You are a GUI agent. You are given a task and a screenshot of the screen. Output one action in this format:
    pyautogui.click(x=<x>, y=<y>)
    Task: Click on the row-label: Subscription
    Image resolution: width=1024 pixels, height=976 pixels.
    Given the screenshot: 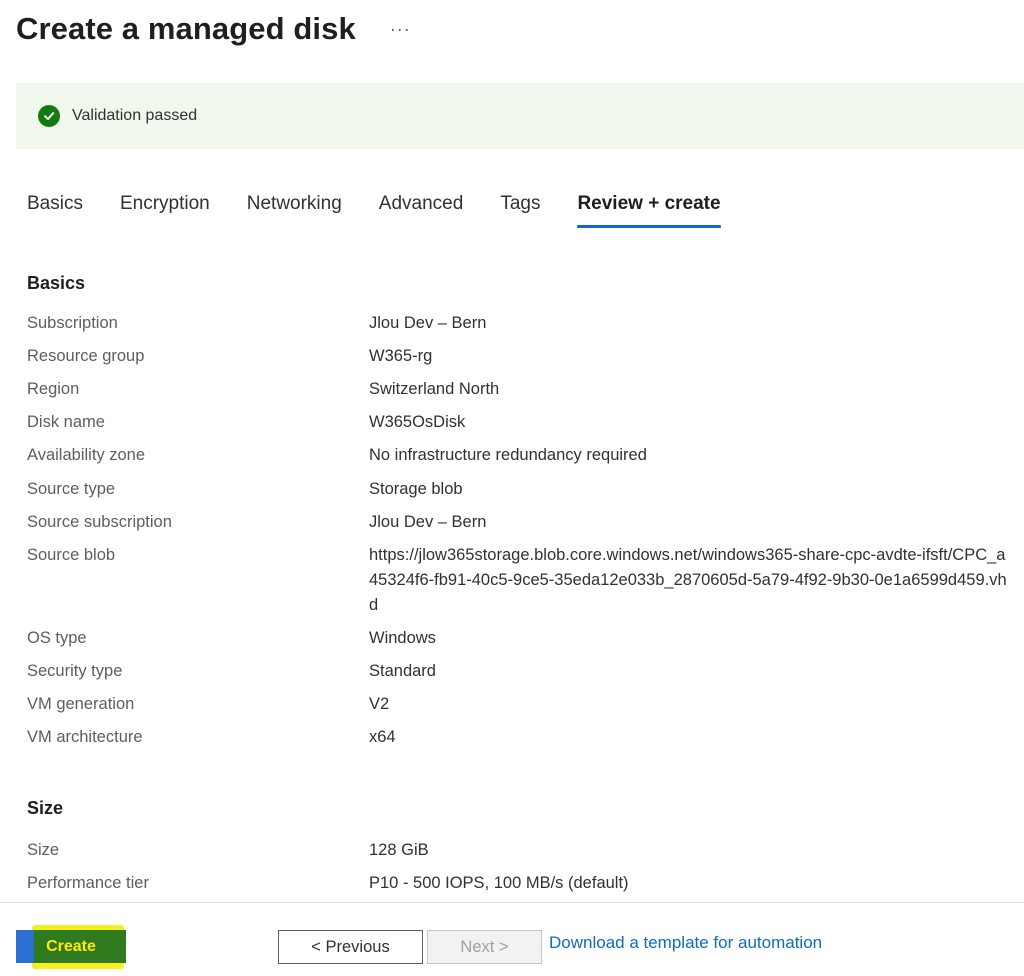 What is the action you would take?
    pyautogui.click(x=72, y=323)
    